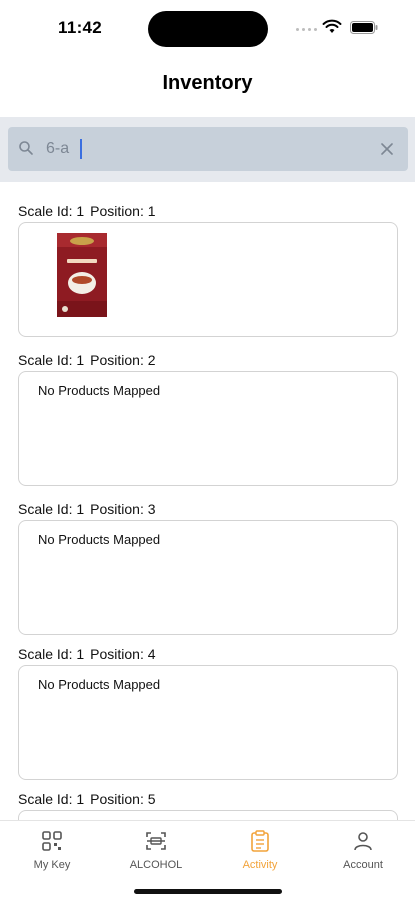 The height and width of the screenshot is (900, 415). I want to click on search-field, so click(208, 149).